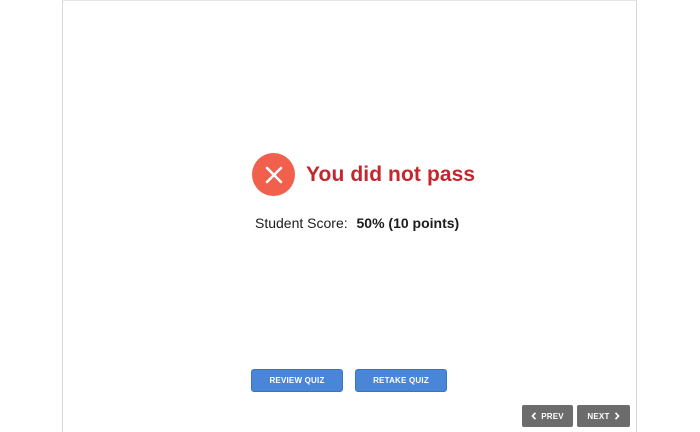 The height and width of the screenshot is (432, 700). I want to click on prev-button: PREV, so click(547, 416).